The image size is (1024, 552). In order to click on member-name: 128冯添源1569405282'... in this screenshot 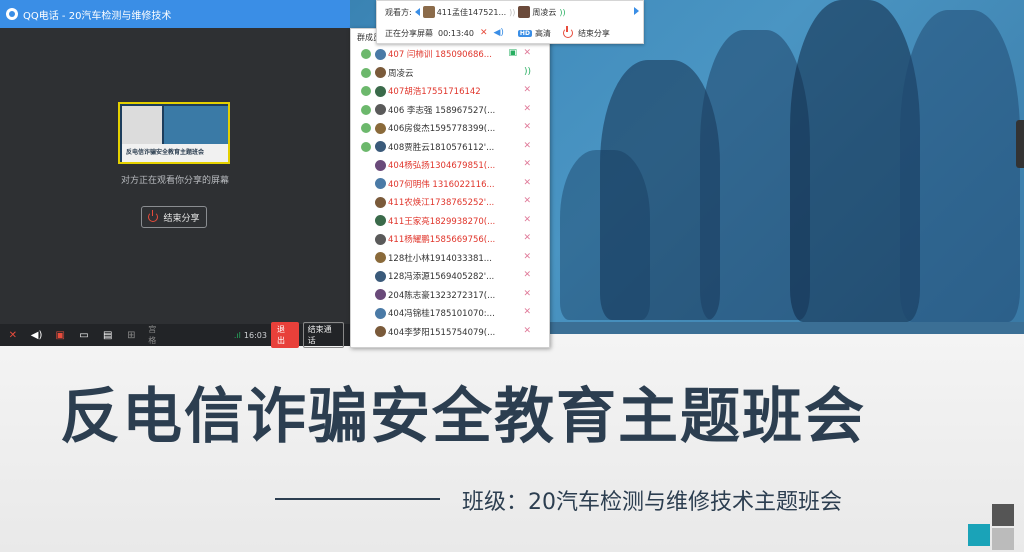, I will do `click(441, 277)`.